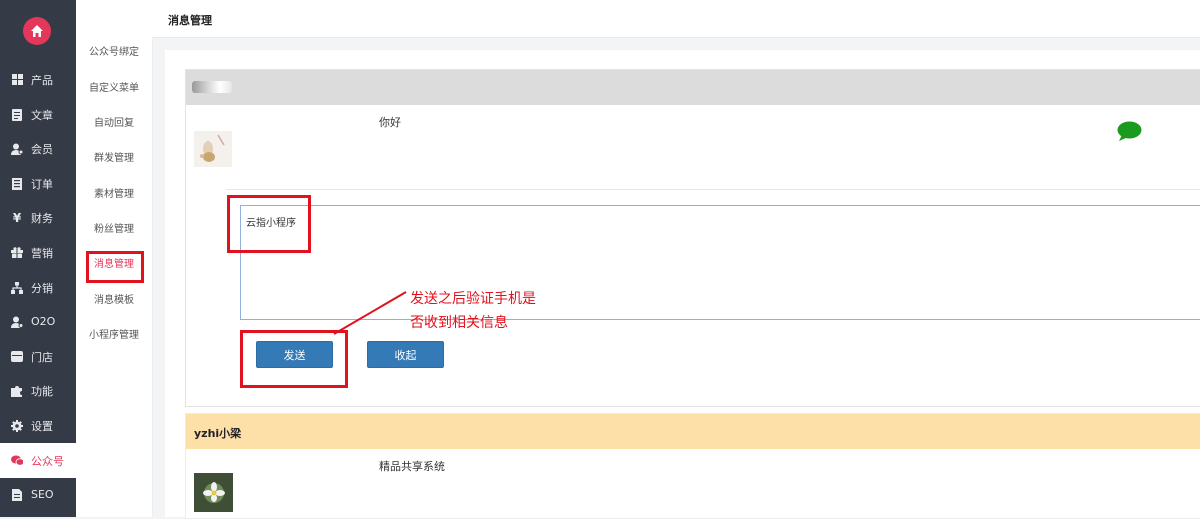  Describe the element at coordinates (42, 426) in the screenshot. I see `sidebar-item-label: 设置` at that location.